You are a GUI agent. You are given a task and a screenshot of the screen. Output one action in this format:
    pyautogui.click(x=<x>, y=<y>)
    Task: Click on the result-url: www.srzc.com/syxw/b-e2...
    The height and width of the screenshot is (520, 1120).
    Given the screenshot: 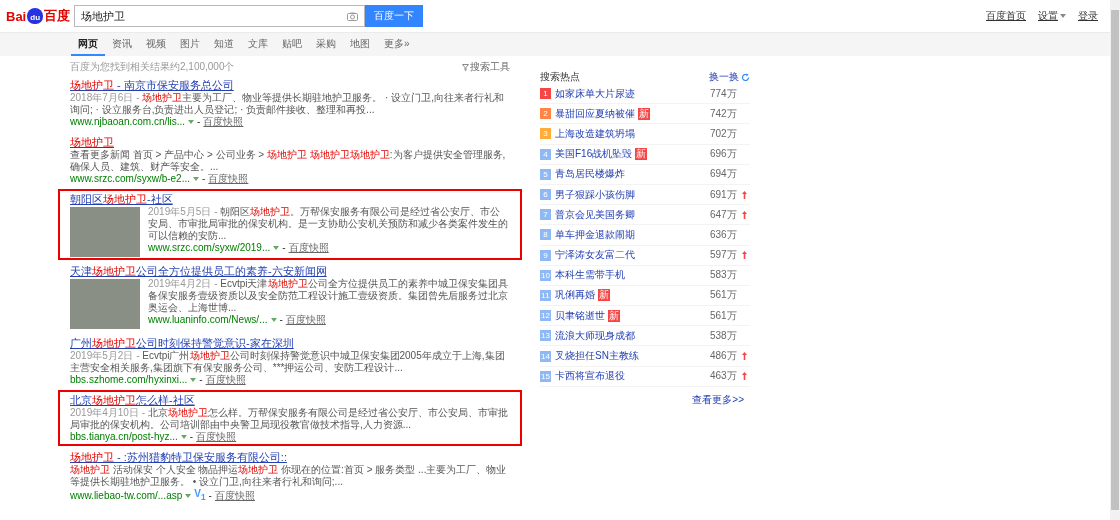 What is the action you would take?
    pyautogui.click(x=130, y=179)
    